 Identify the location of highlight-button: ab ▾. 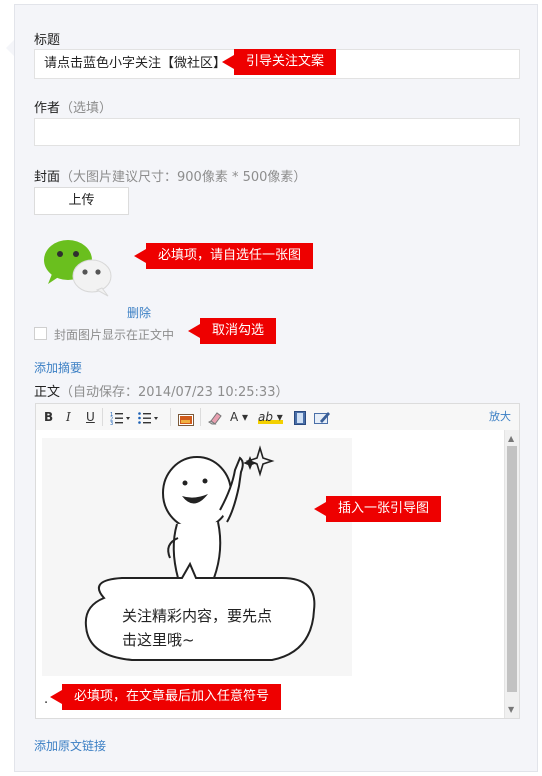
(270, 417).